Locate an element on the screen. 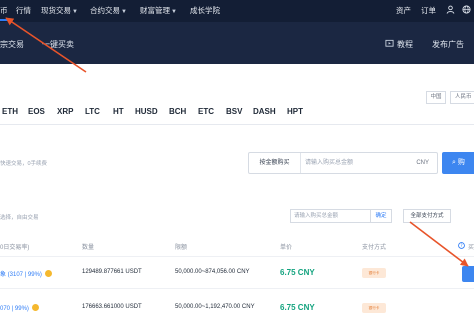 The image size is (474, 316). filter-amount-input is located at coordinates (330, 216).